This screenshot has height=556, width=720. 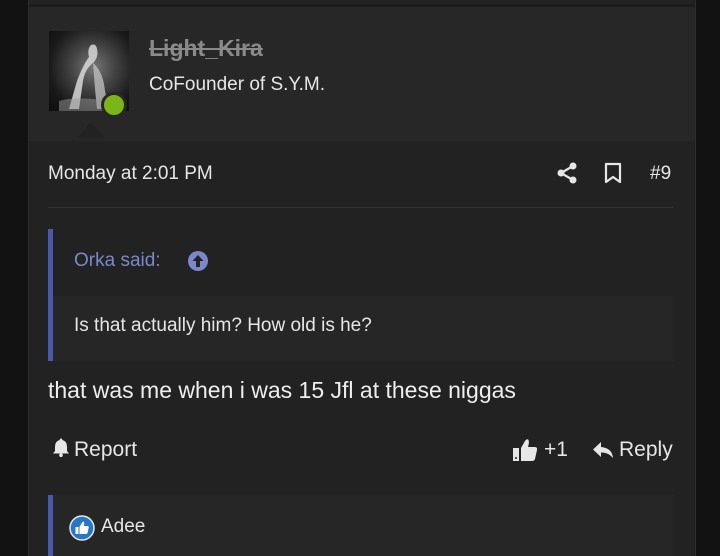 What do you see at coordinates (123, 527) in the screenshot?
I see `likes-names: Adee` at bounding box center [123, 527].